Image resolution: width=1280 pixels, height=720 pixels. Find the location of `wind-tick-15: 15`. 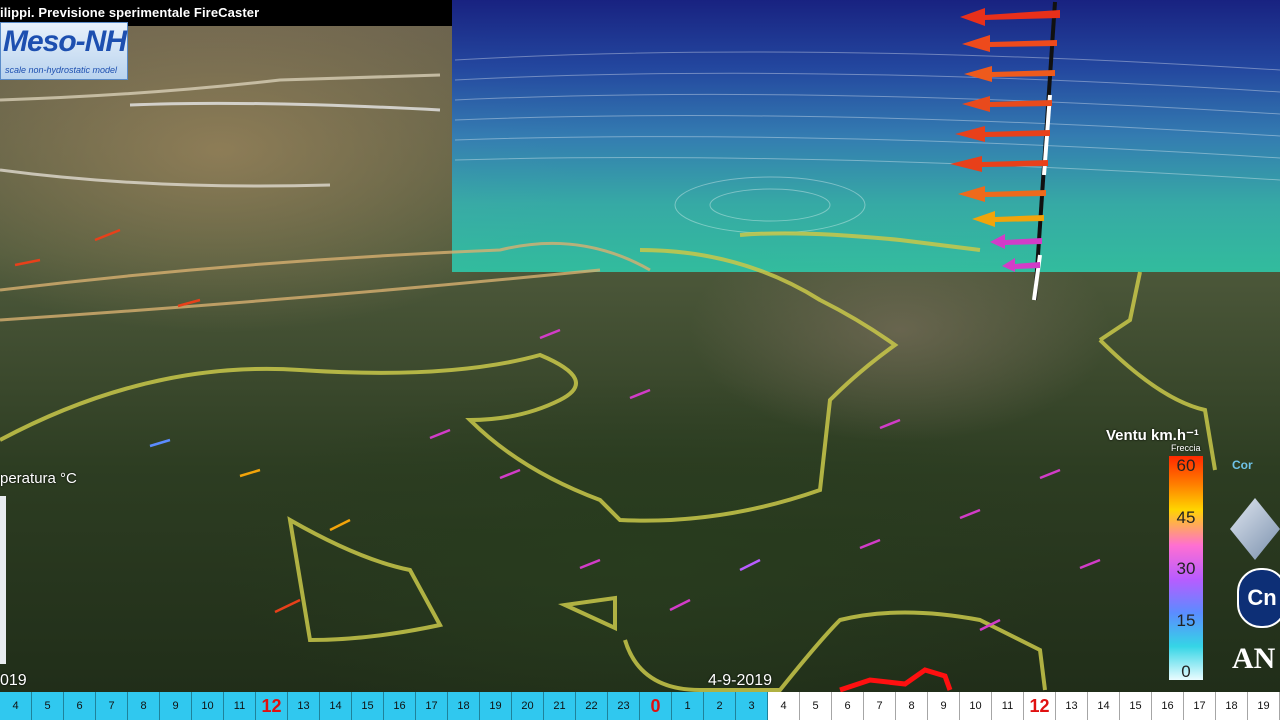

wind-tick-15: 15 is located at coordinates (1186, 620).